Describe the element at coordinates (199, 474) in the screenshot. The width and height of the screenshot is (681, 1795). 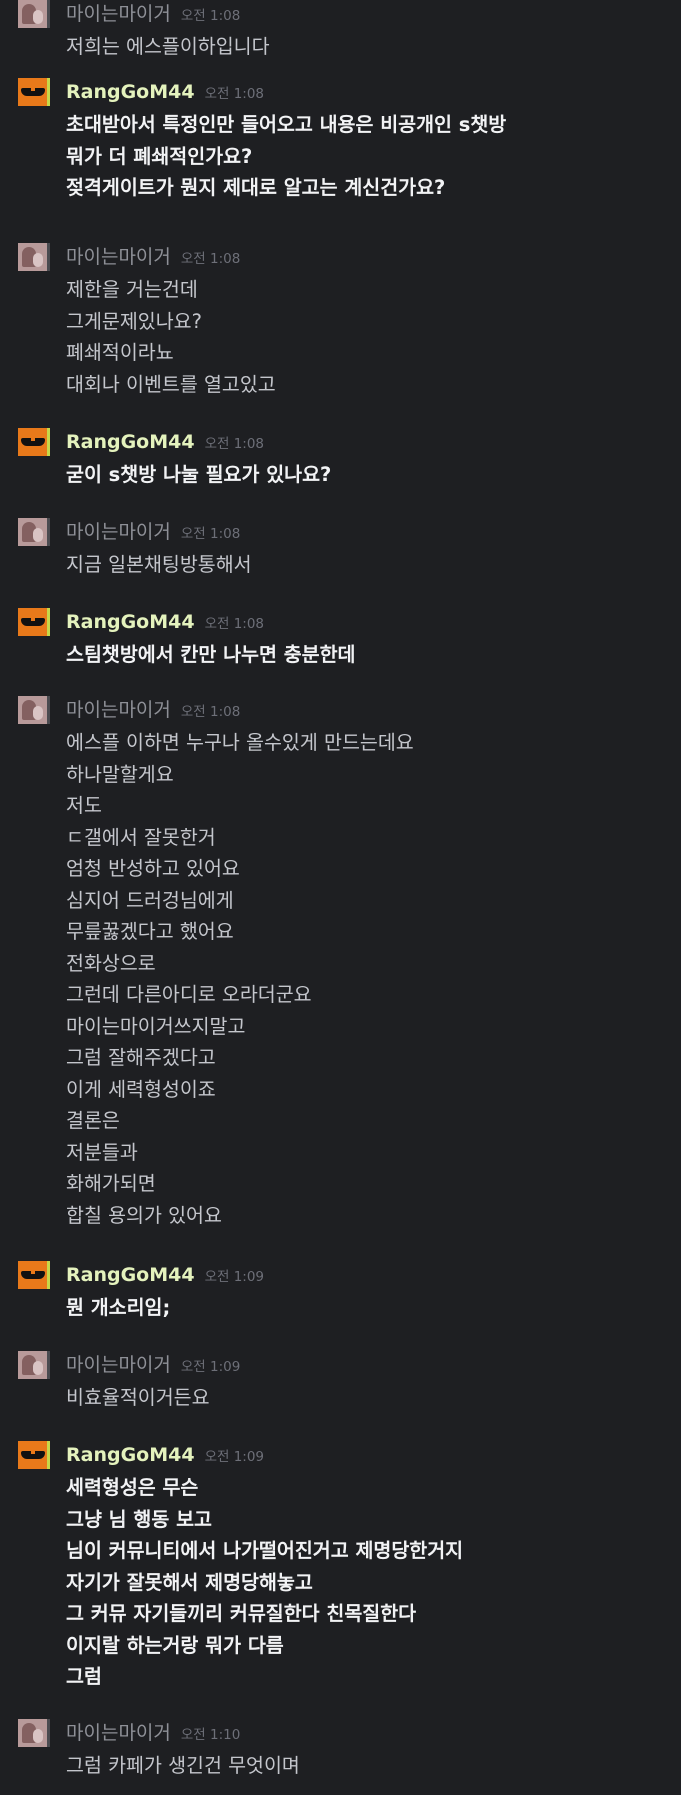
I see `message-line: 굳이 s챗방 나눌 필요가 있나요?` at that location.